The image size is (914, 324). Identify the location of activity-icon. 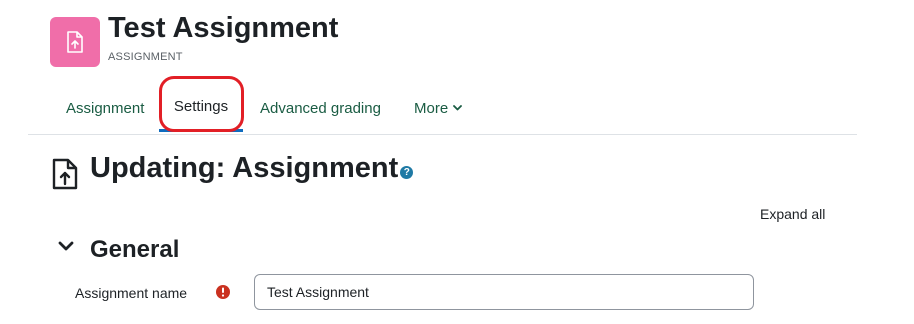
(75, 42).